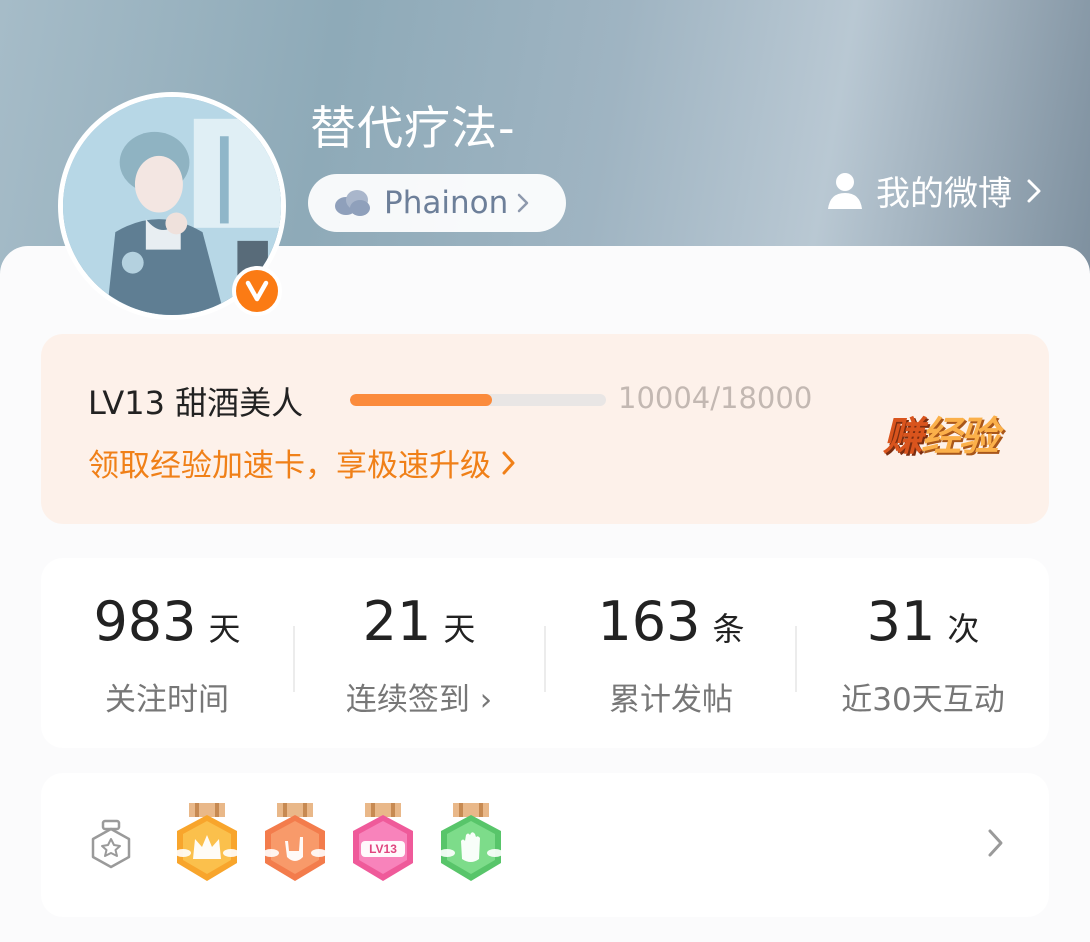  I want to click on stat-value: 163, so click(649, 621).